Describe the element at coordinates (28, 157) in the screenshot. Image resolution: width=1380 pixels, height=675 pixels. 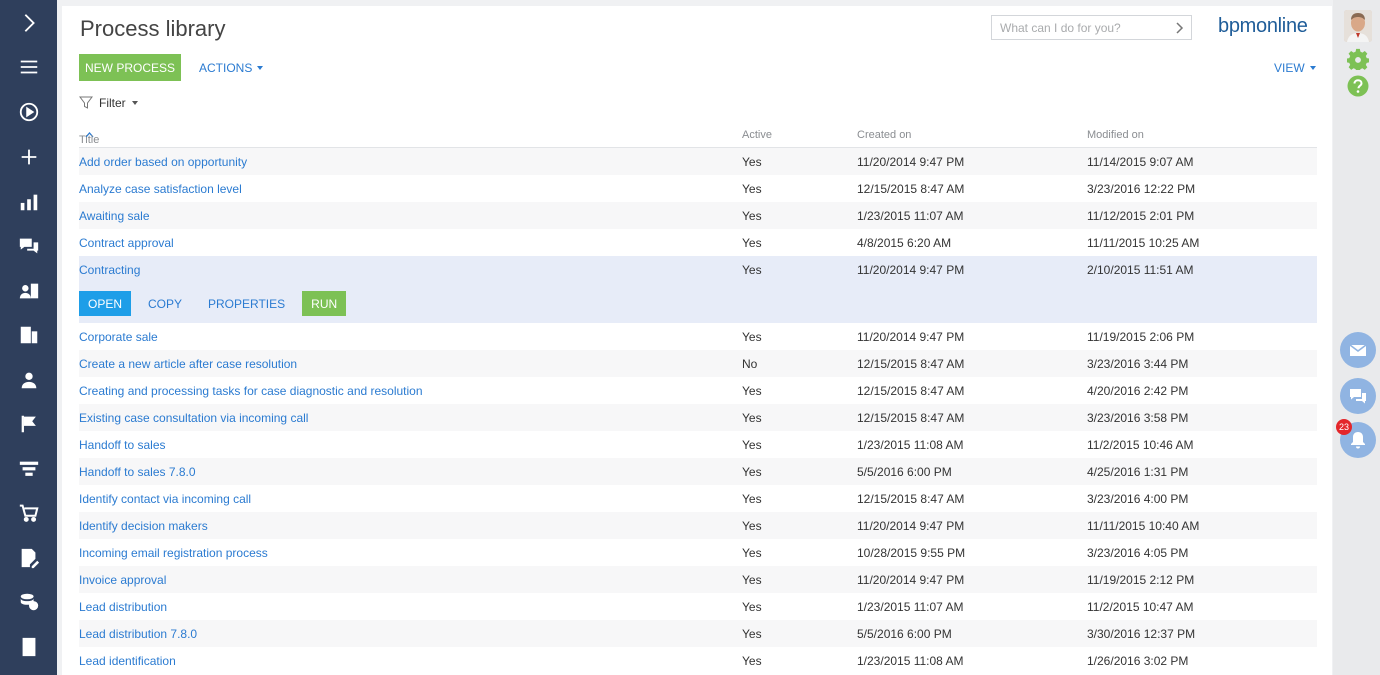
I see `plus-icon` at that location.